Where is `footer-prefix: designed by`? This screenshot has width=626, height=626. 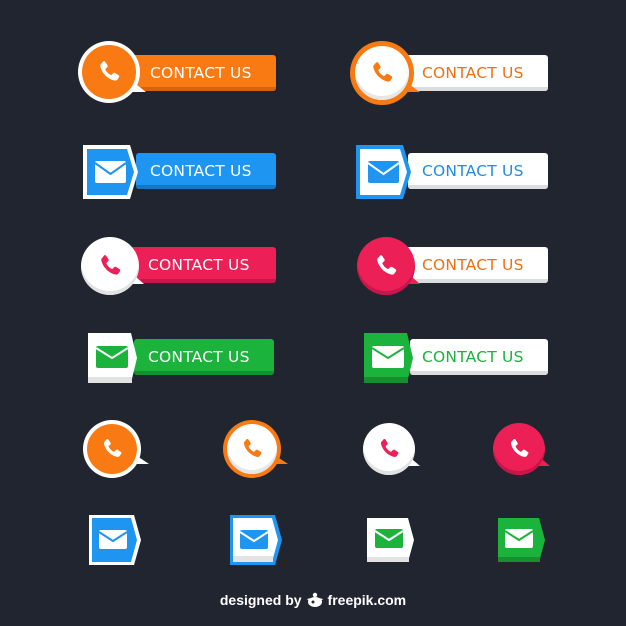 footer-prefix: designed by is located at coordinates (260, 600).